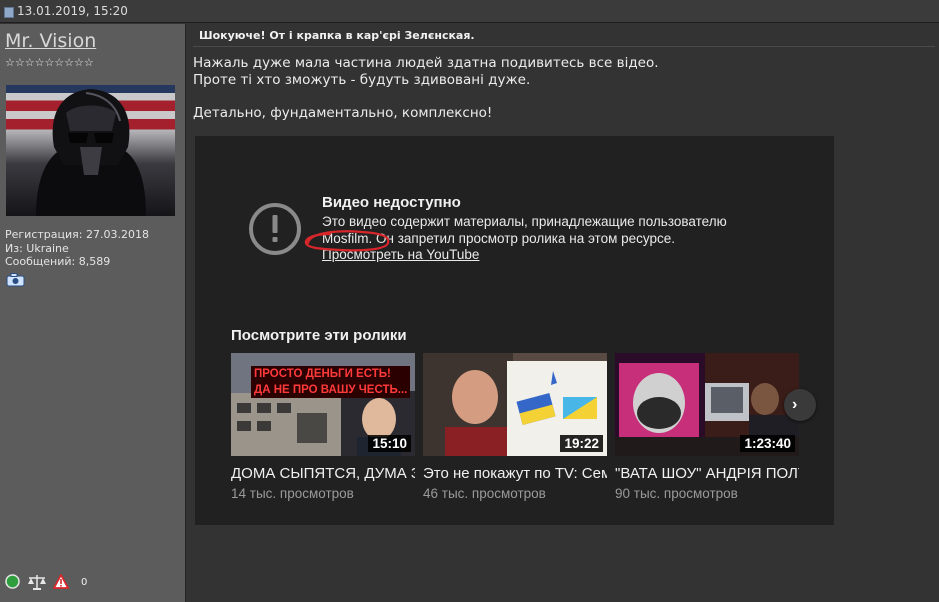 Image resolution: width=939 pixels, height=602 pixels. I want to click on post-count: Сообщений: 8,589, so click(58, 261).